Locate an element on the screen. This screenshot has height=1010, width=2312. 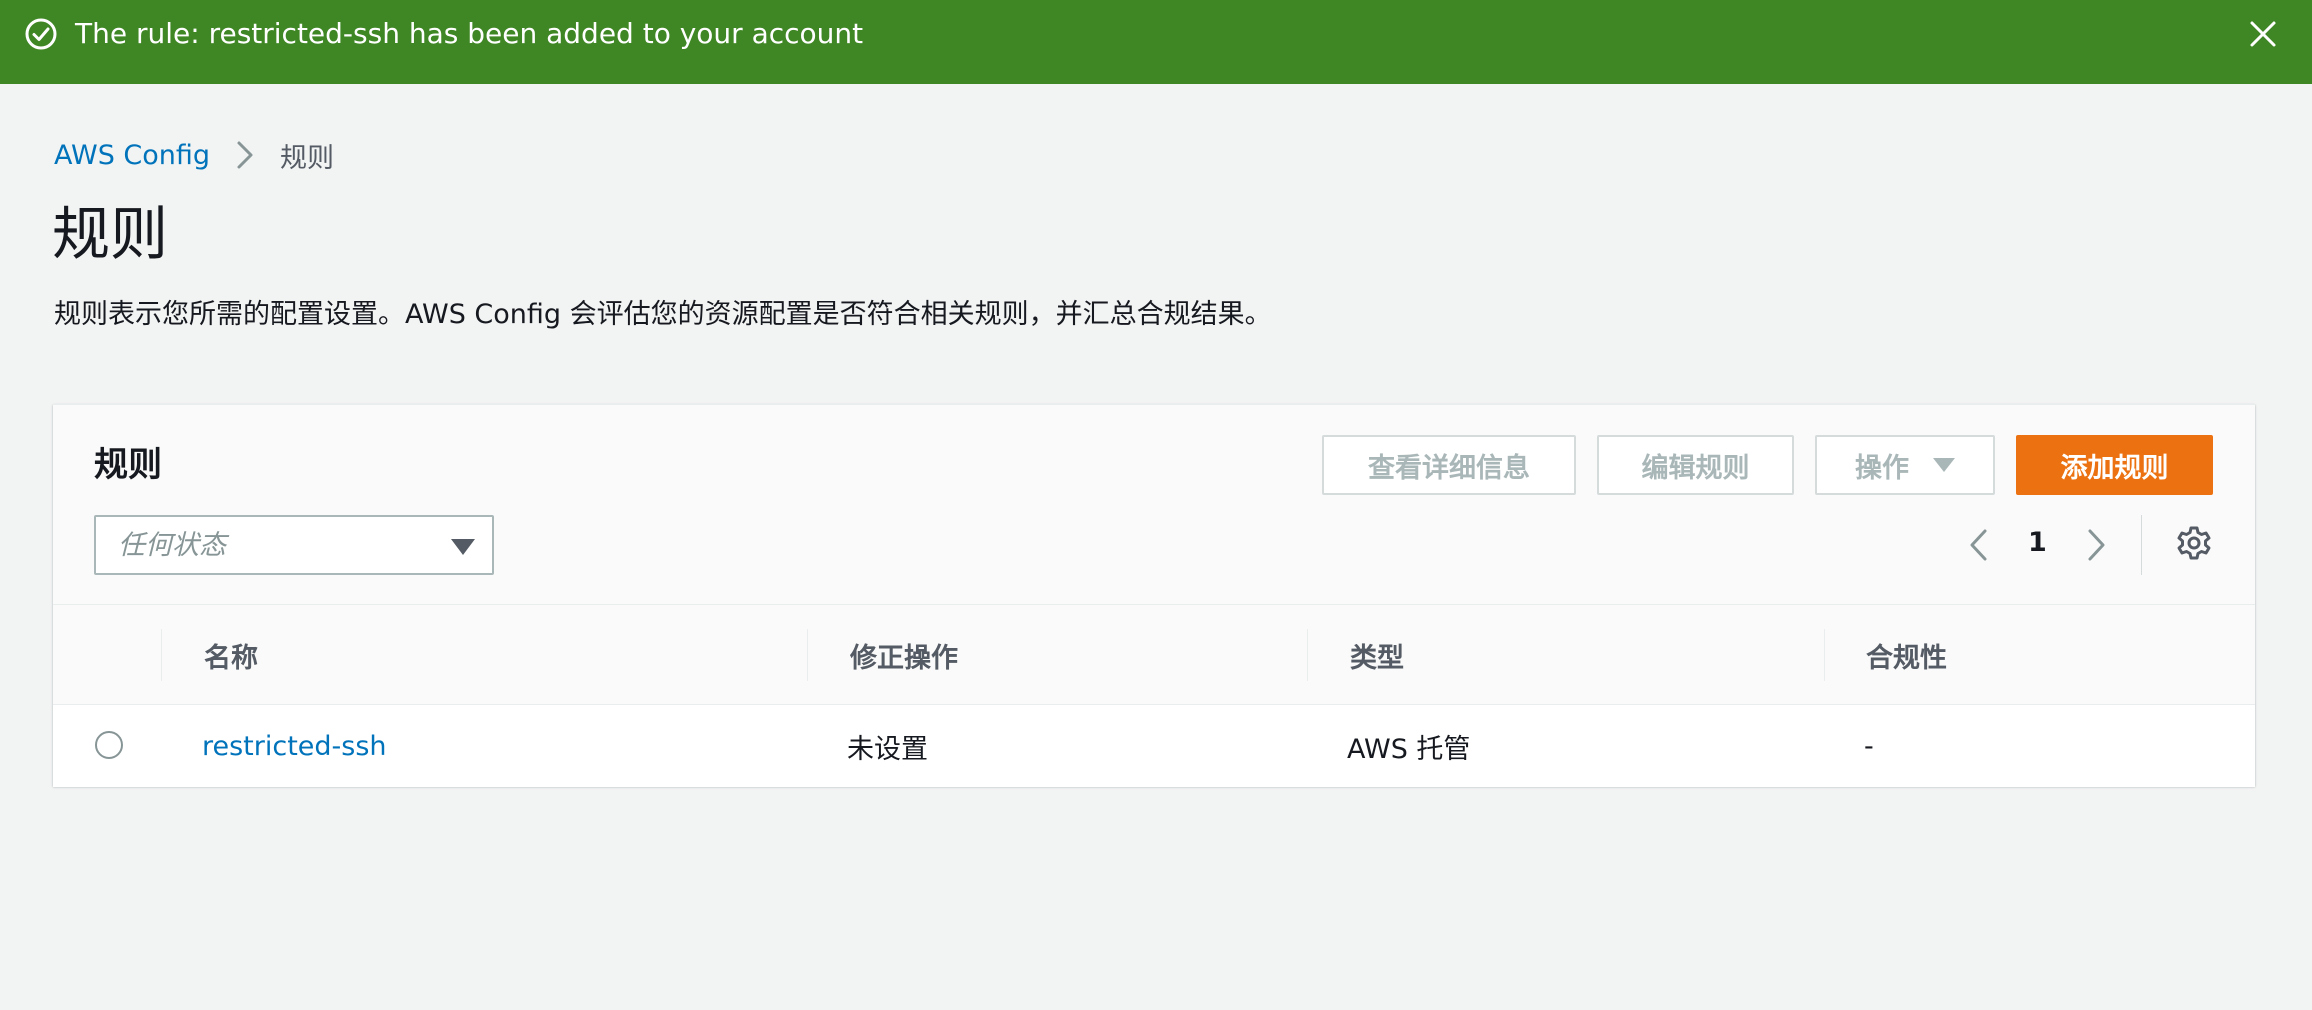
status-filter-select: 任何状态 is located at coordinates (294, 545).